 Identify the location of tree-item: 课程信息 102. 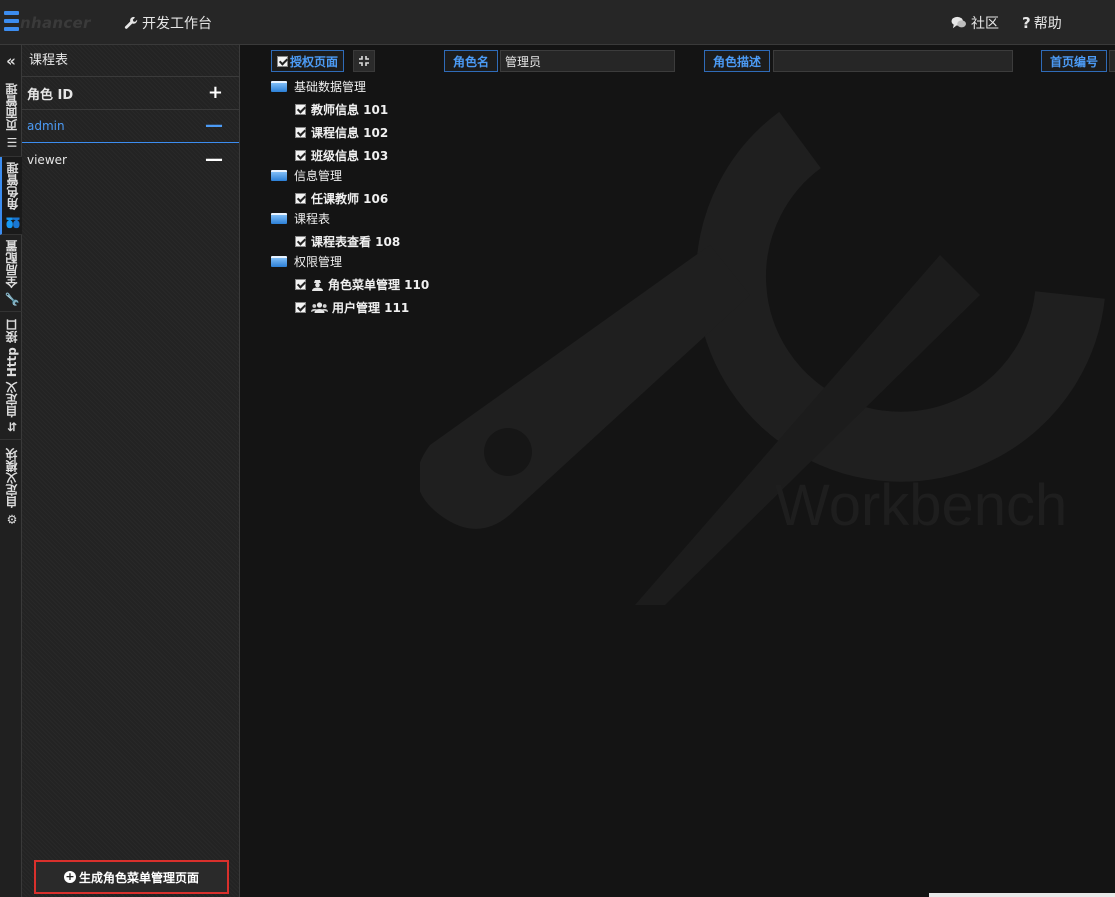
(341, 132).